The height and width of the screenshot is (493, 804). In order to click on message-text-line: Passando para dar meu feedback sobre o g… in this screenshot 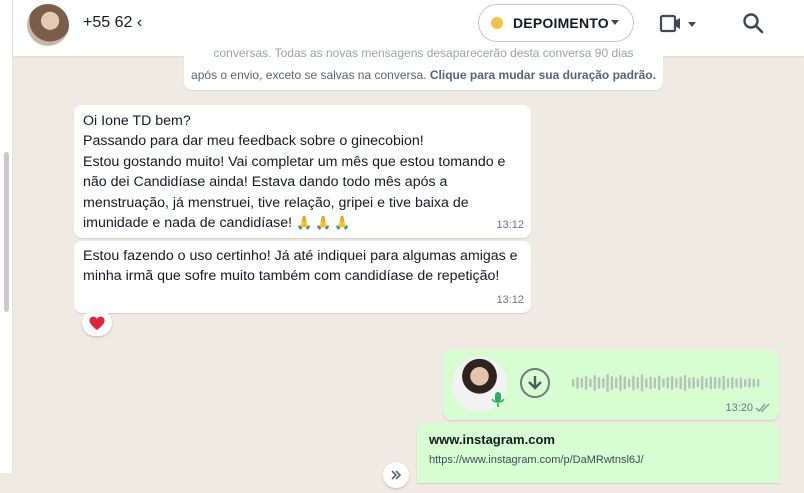, I will do `click(253, 141)`.